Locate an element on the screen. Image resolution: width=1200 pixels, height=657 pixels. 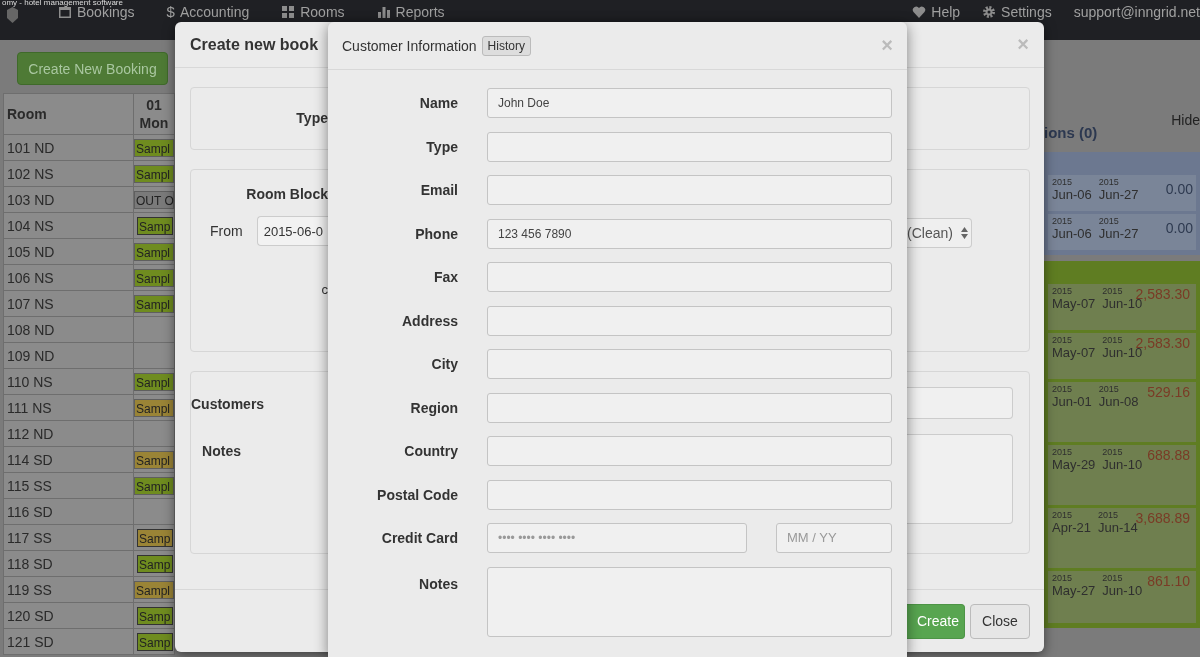
room-cell: 101 ND is located at coordinates (68, 147).